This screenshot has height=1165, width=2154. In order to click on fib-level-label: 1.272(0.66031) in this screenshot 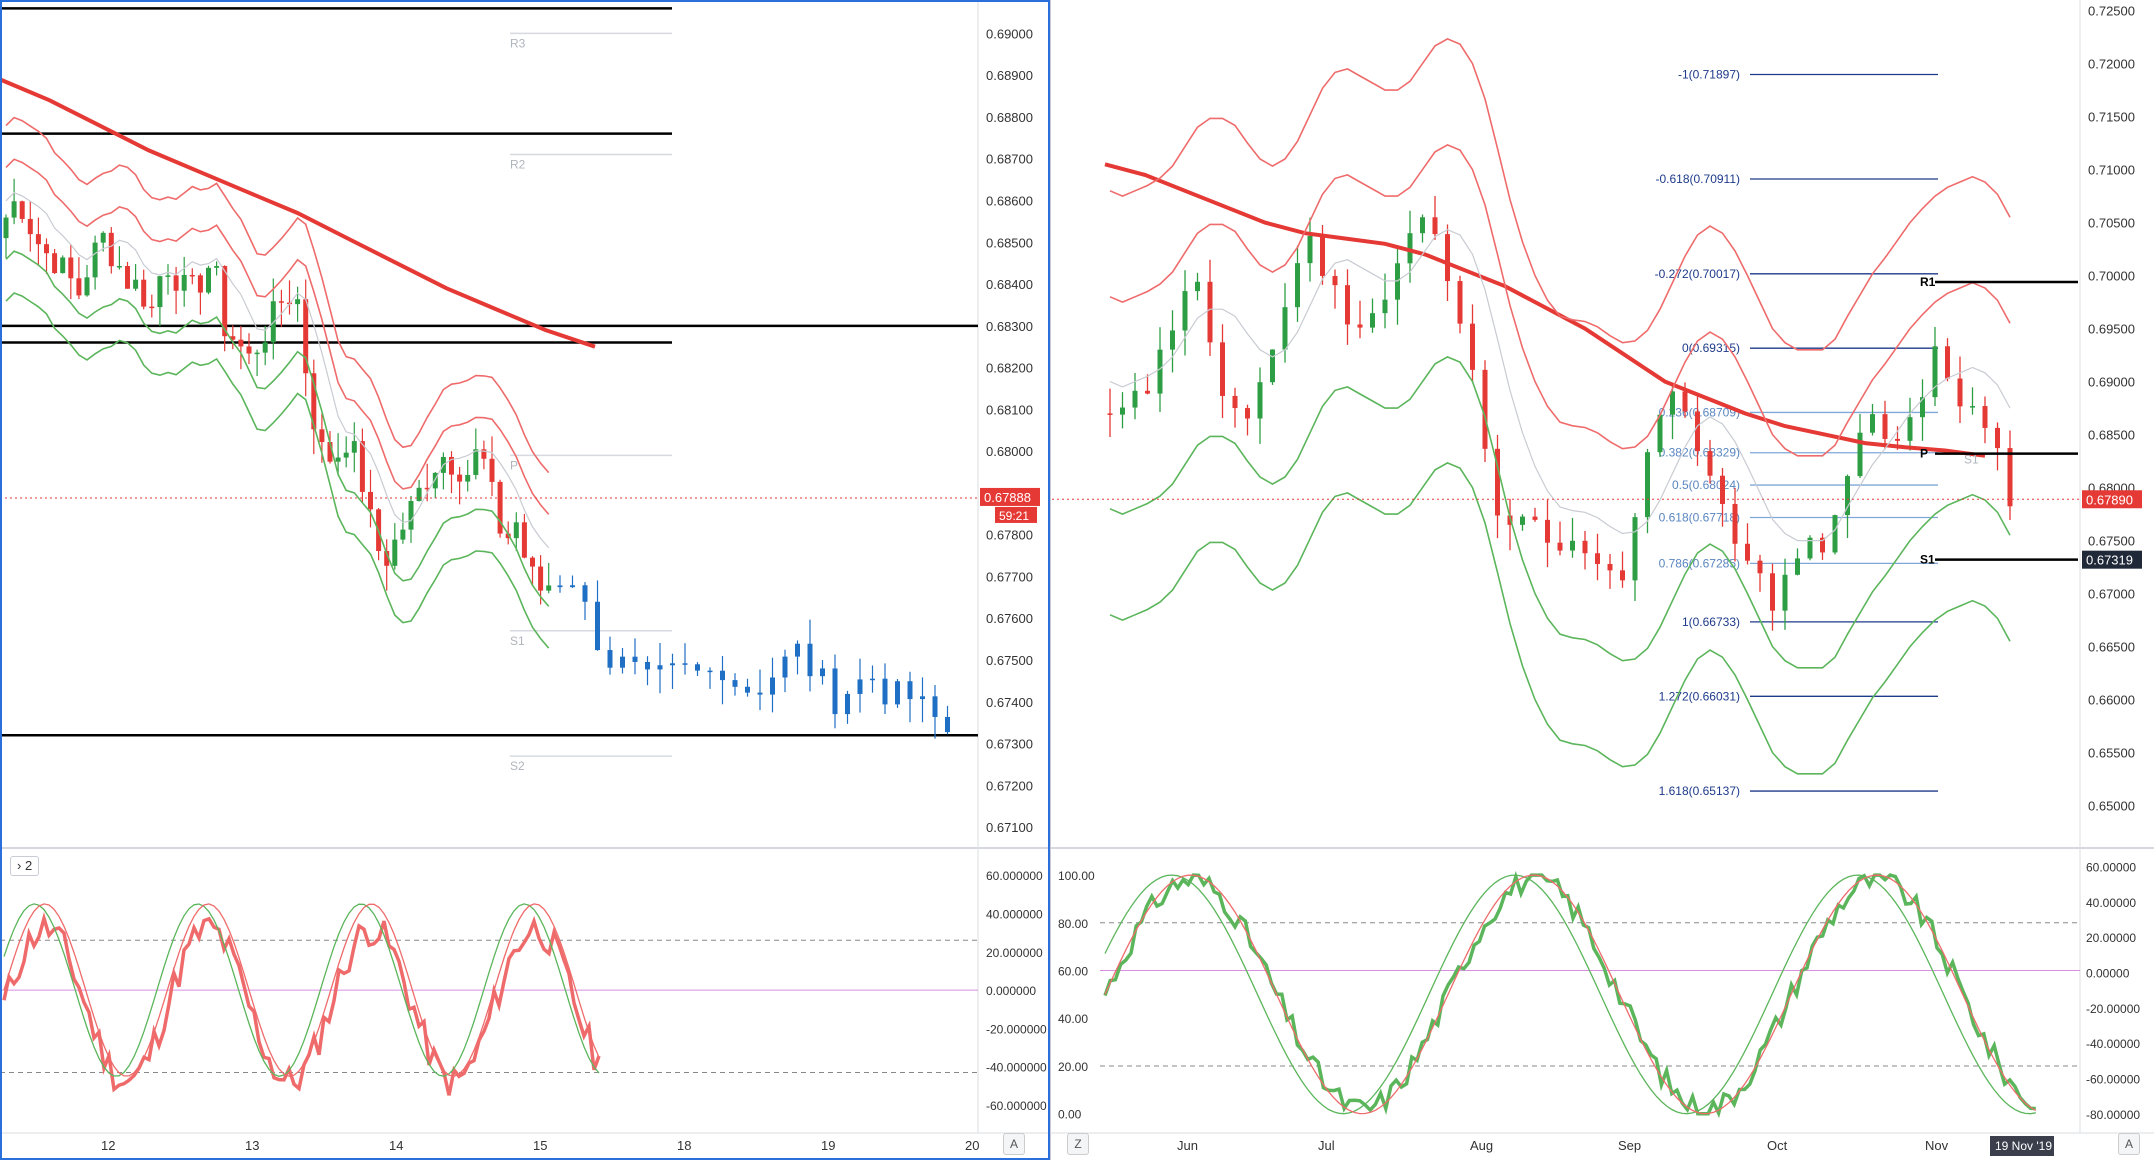, I will do `click(1699, 696)`.